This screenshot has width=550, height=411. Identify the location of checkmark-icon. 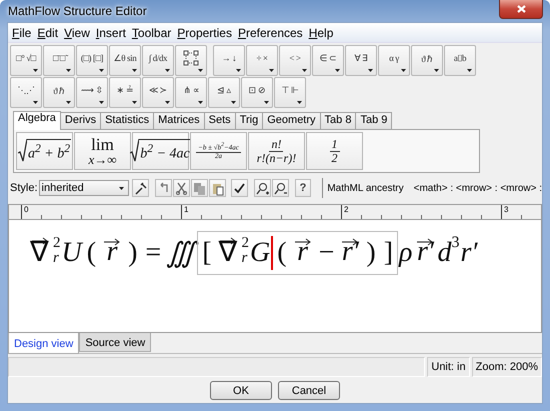
(240, 188).